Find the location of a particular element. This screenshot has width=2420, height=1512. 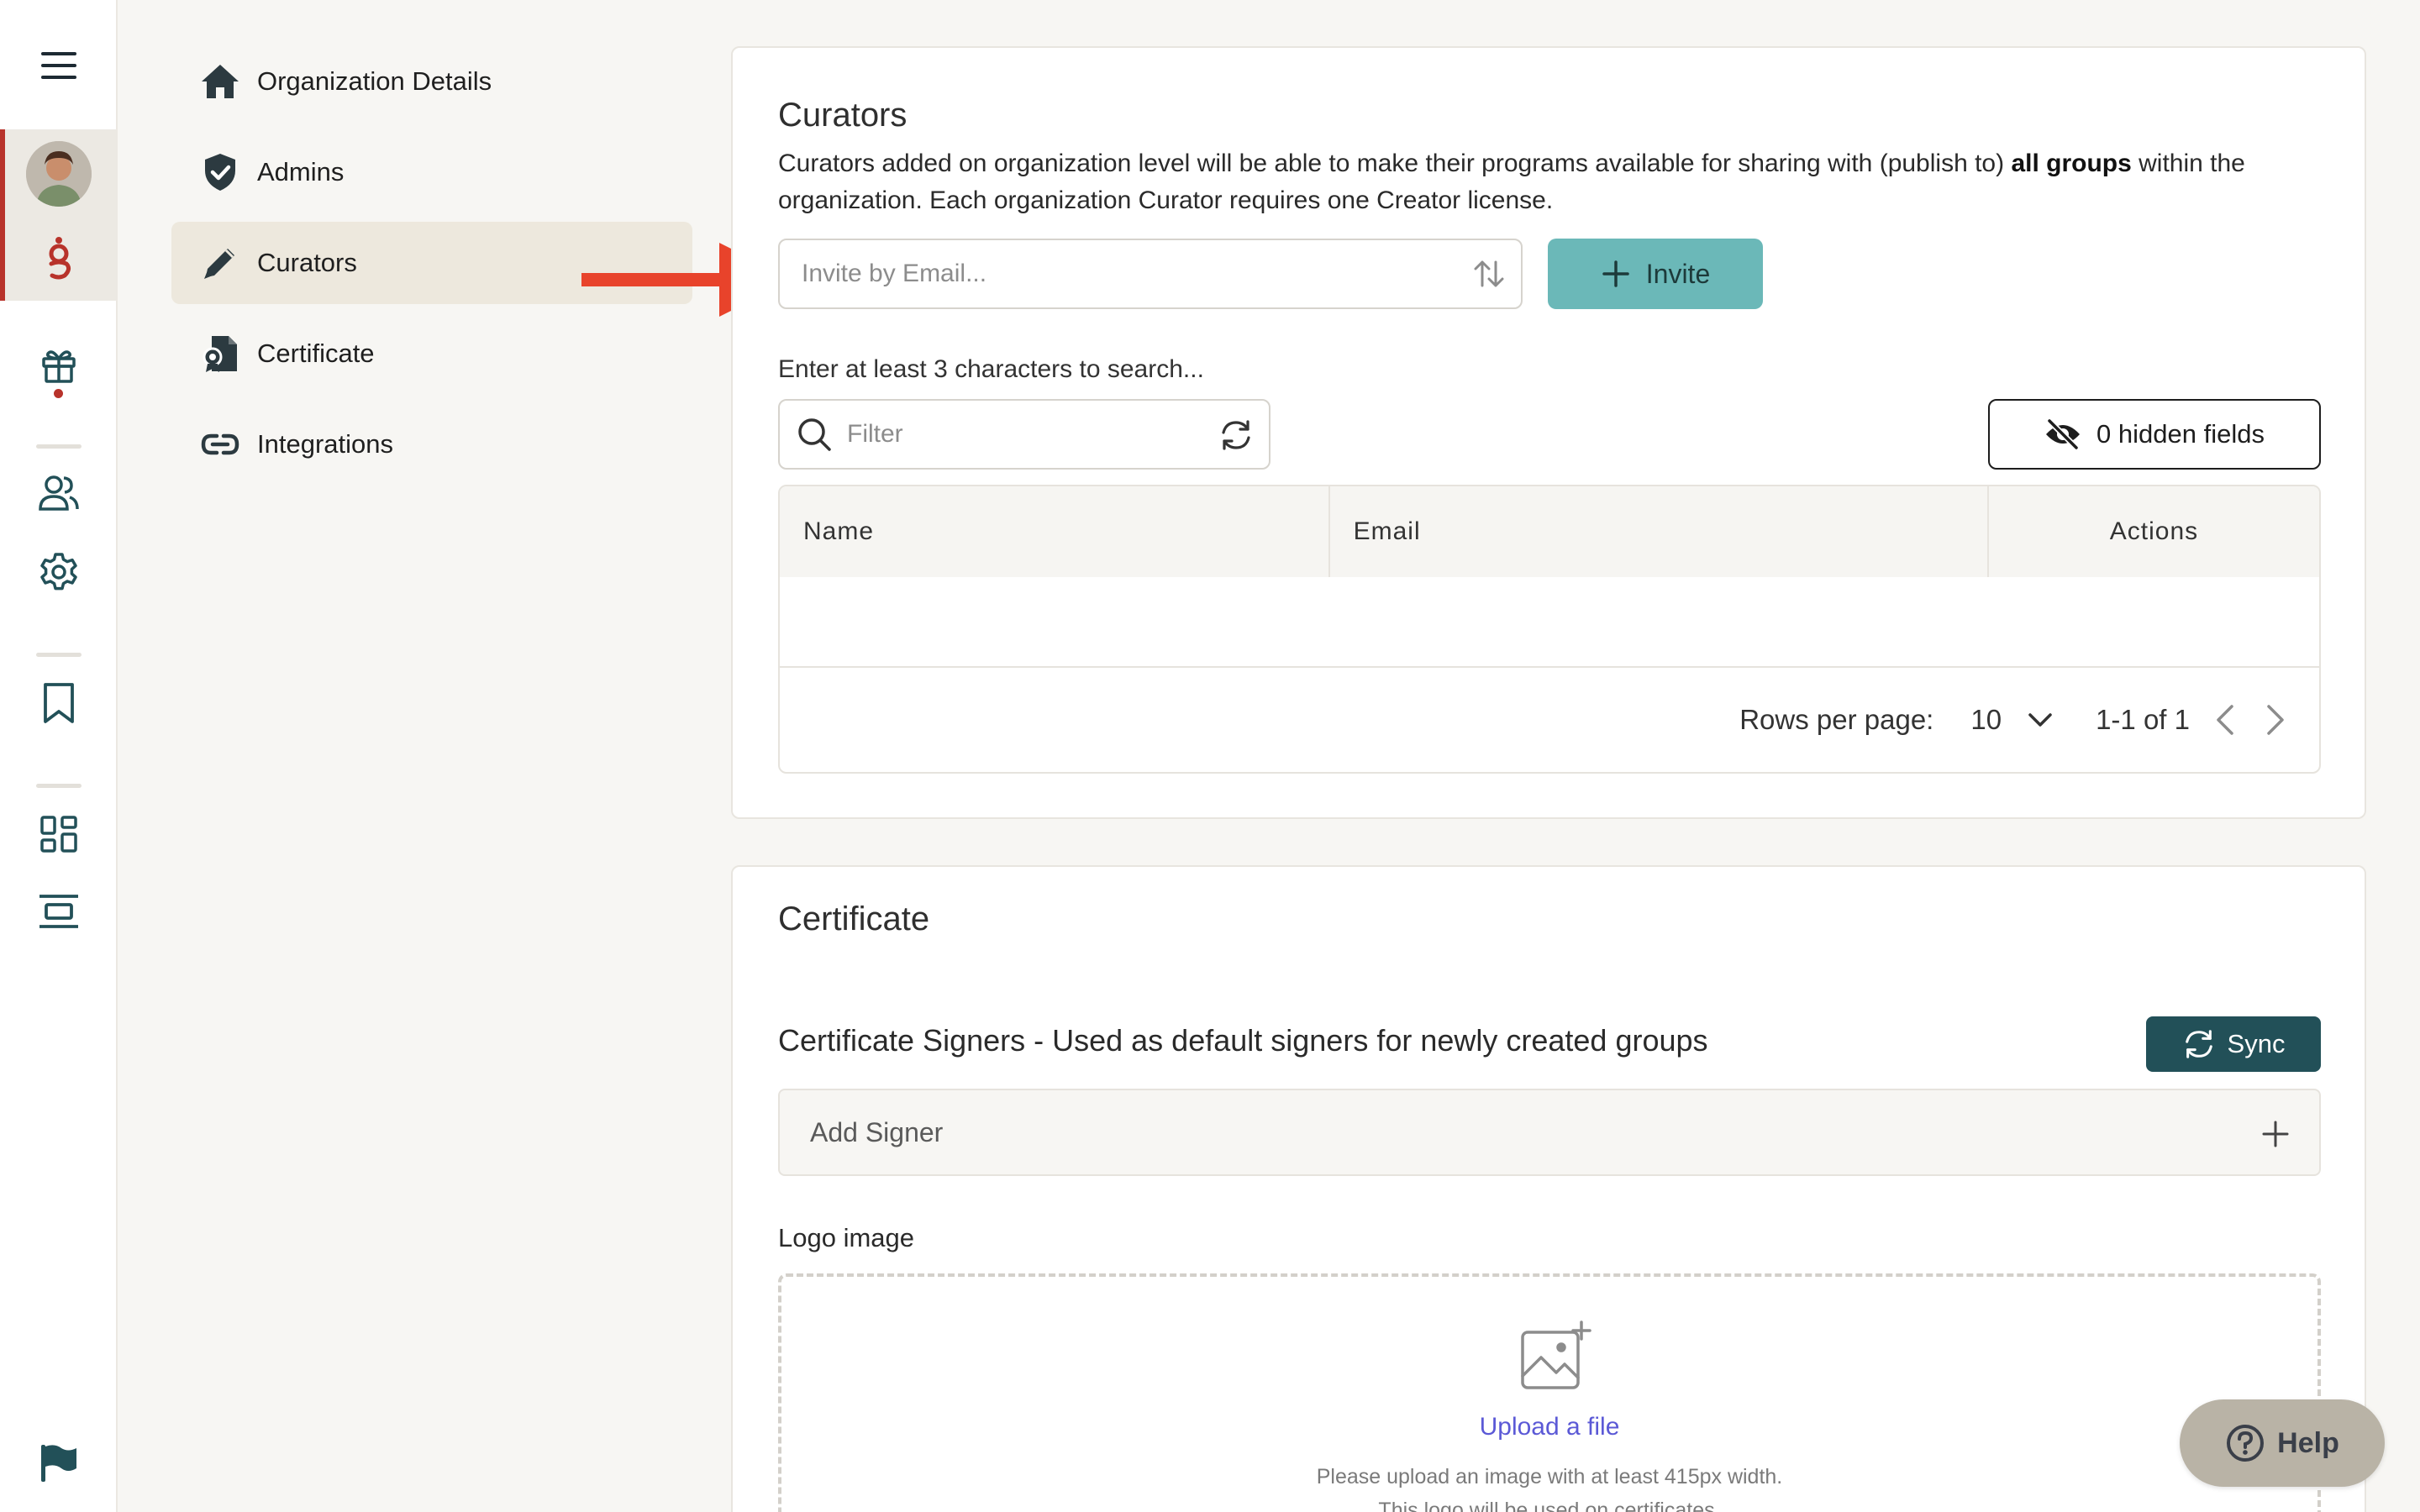

icon-rail is located at coordinates (59, 756).